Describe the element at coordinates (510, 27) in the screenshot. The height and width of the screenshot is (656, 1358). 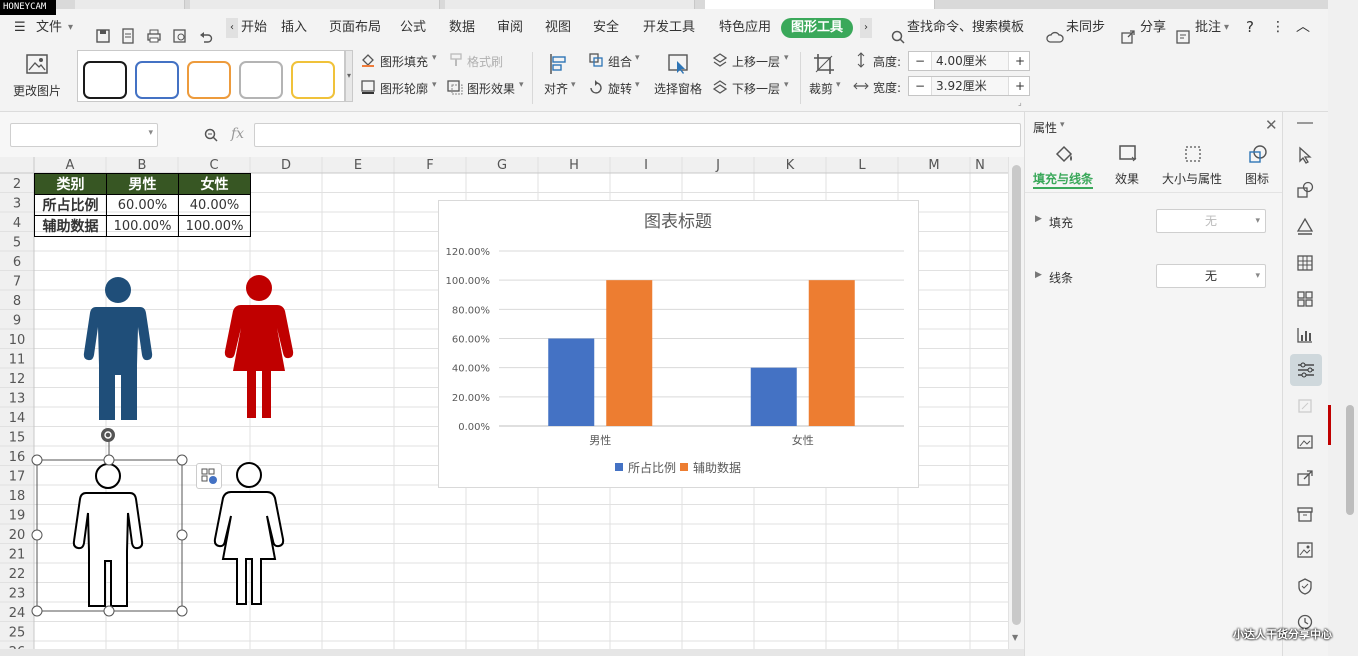
I see `tab-review: 审阅` at that location.